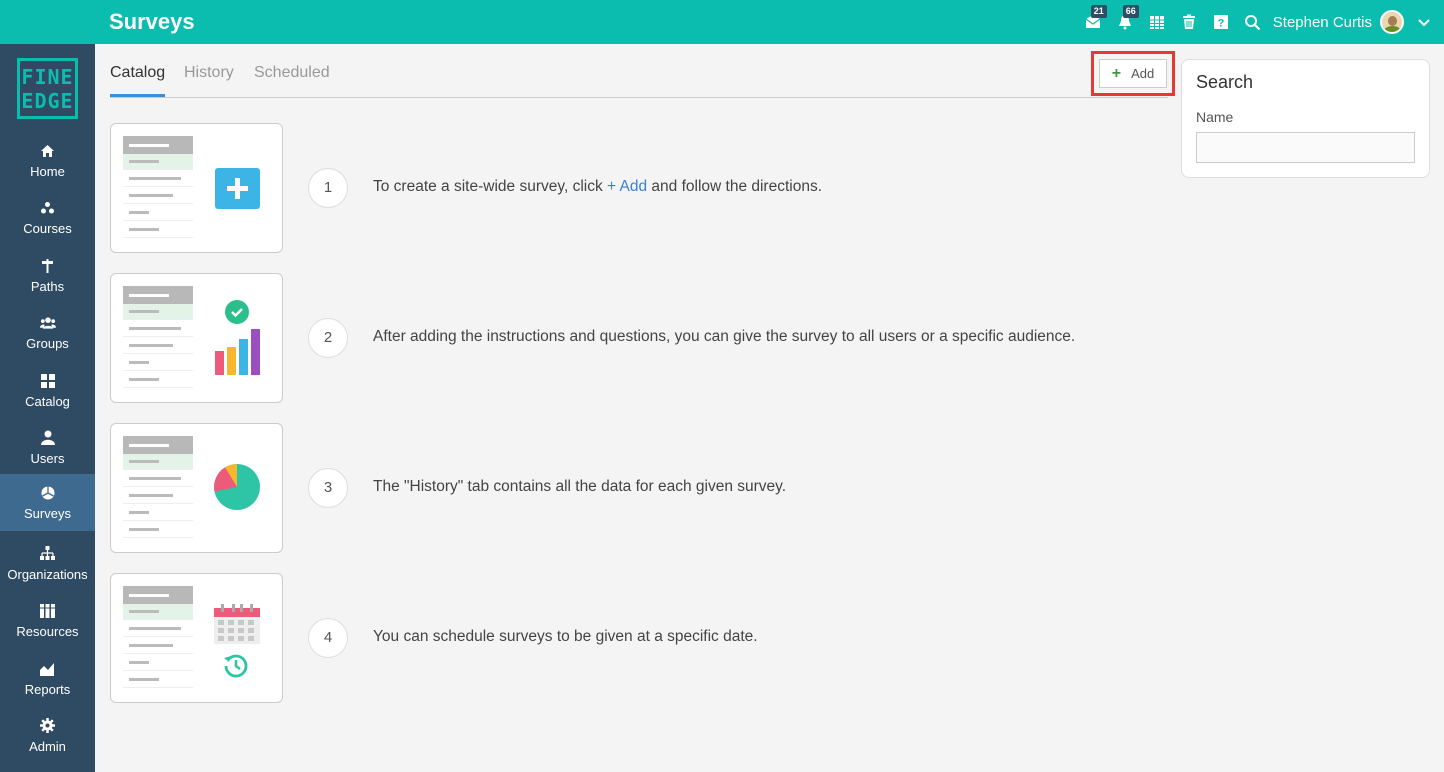  I want to click on search-panel: Search Name, so click(1305, 118).